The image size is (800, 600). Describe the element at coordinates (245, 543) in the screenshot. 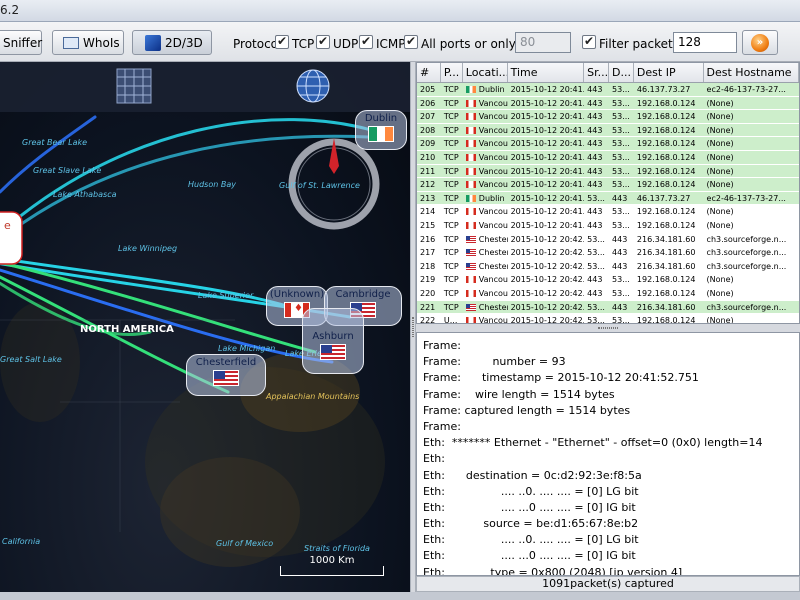

I see `label-gulf-mexico: Gulf of Mexico` at that location.